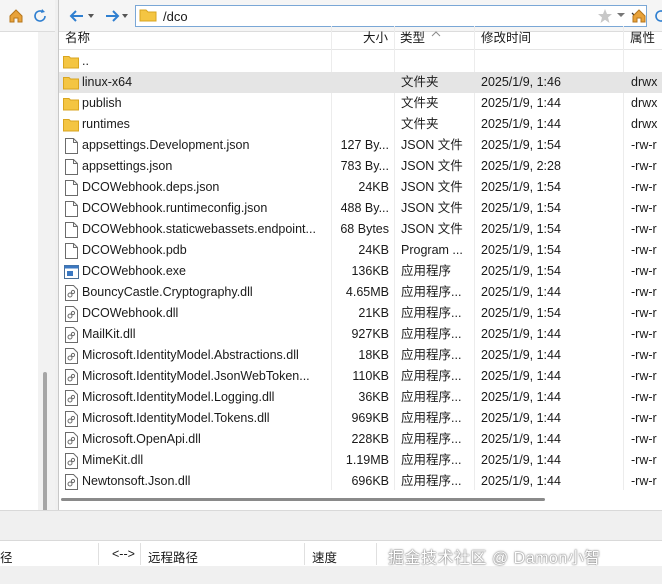 Image resolution: width=662 pixels, height=584 pixels. I want to click on remote-horizontal-scrollbar, so click(360, 500).